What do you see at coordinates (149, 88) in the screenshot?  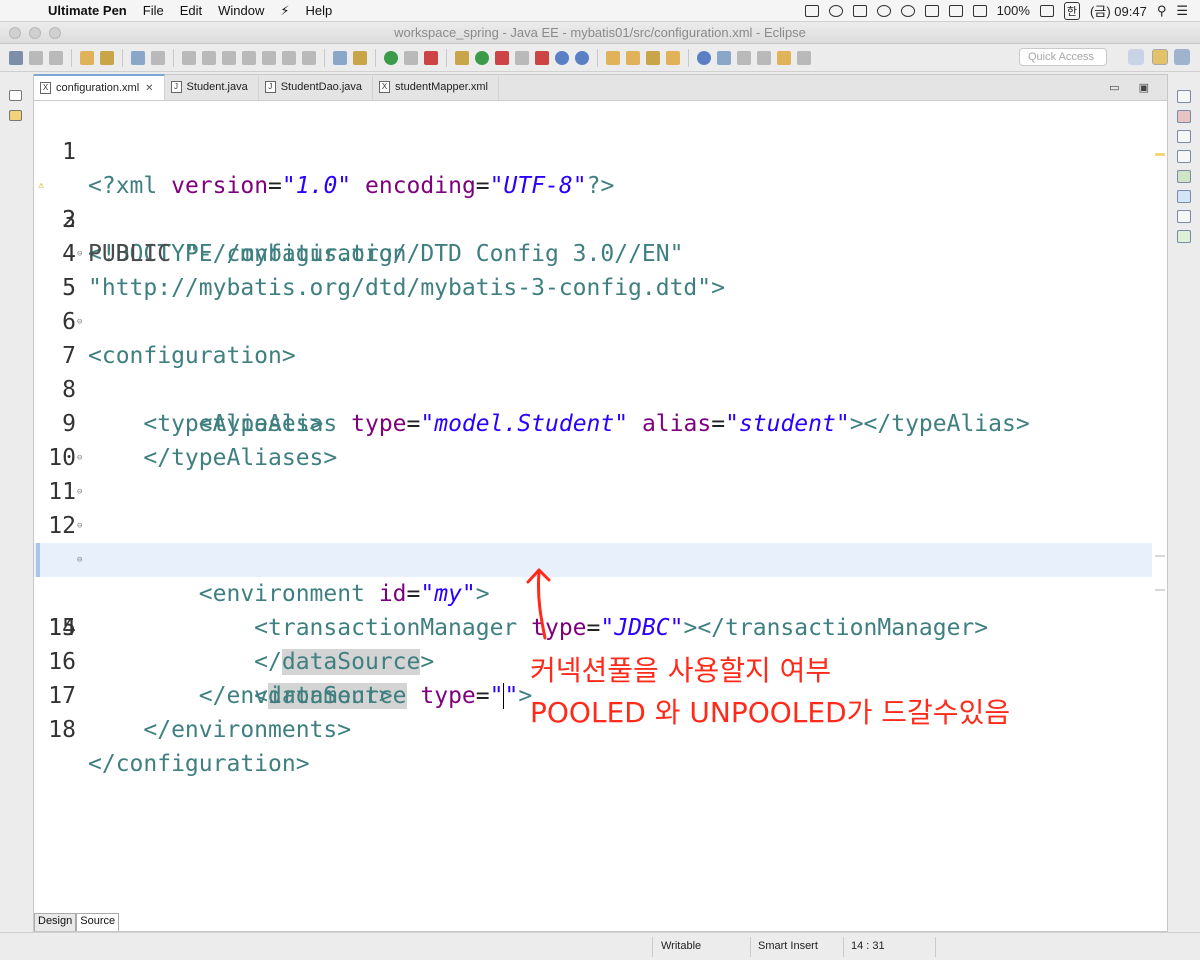 I see `close-icon: ✕` at bounding box center [149, 88].